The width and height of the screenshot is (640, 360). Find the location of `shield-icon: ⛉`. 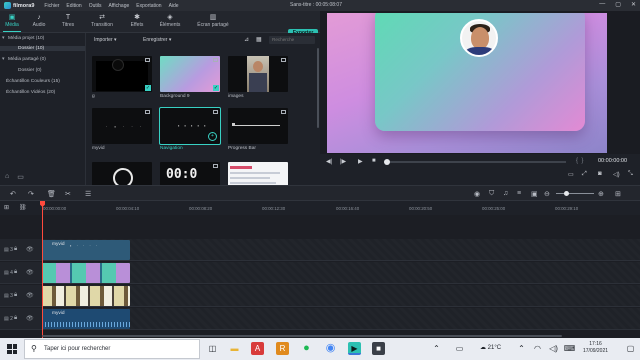

shield-icon: ⛉ is located at coordinates (491, 194).